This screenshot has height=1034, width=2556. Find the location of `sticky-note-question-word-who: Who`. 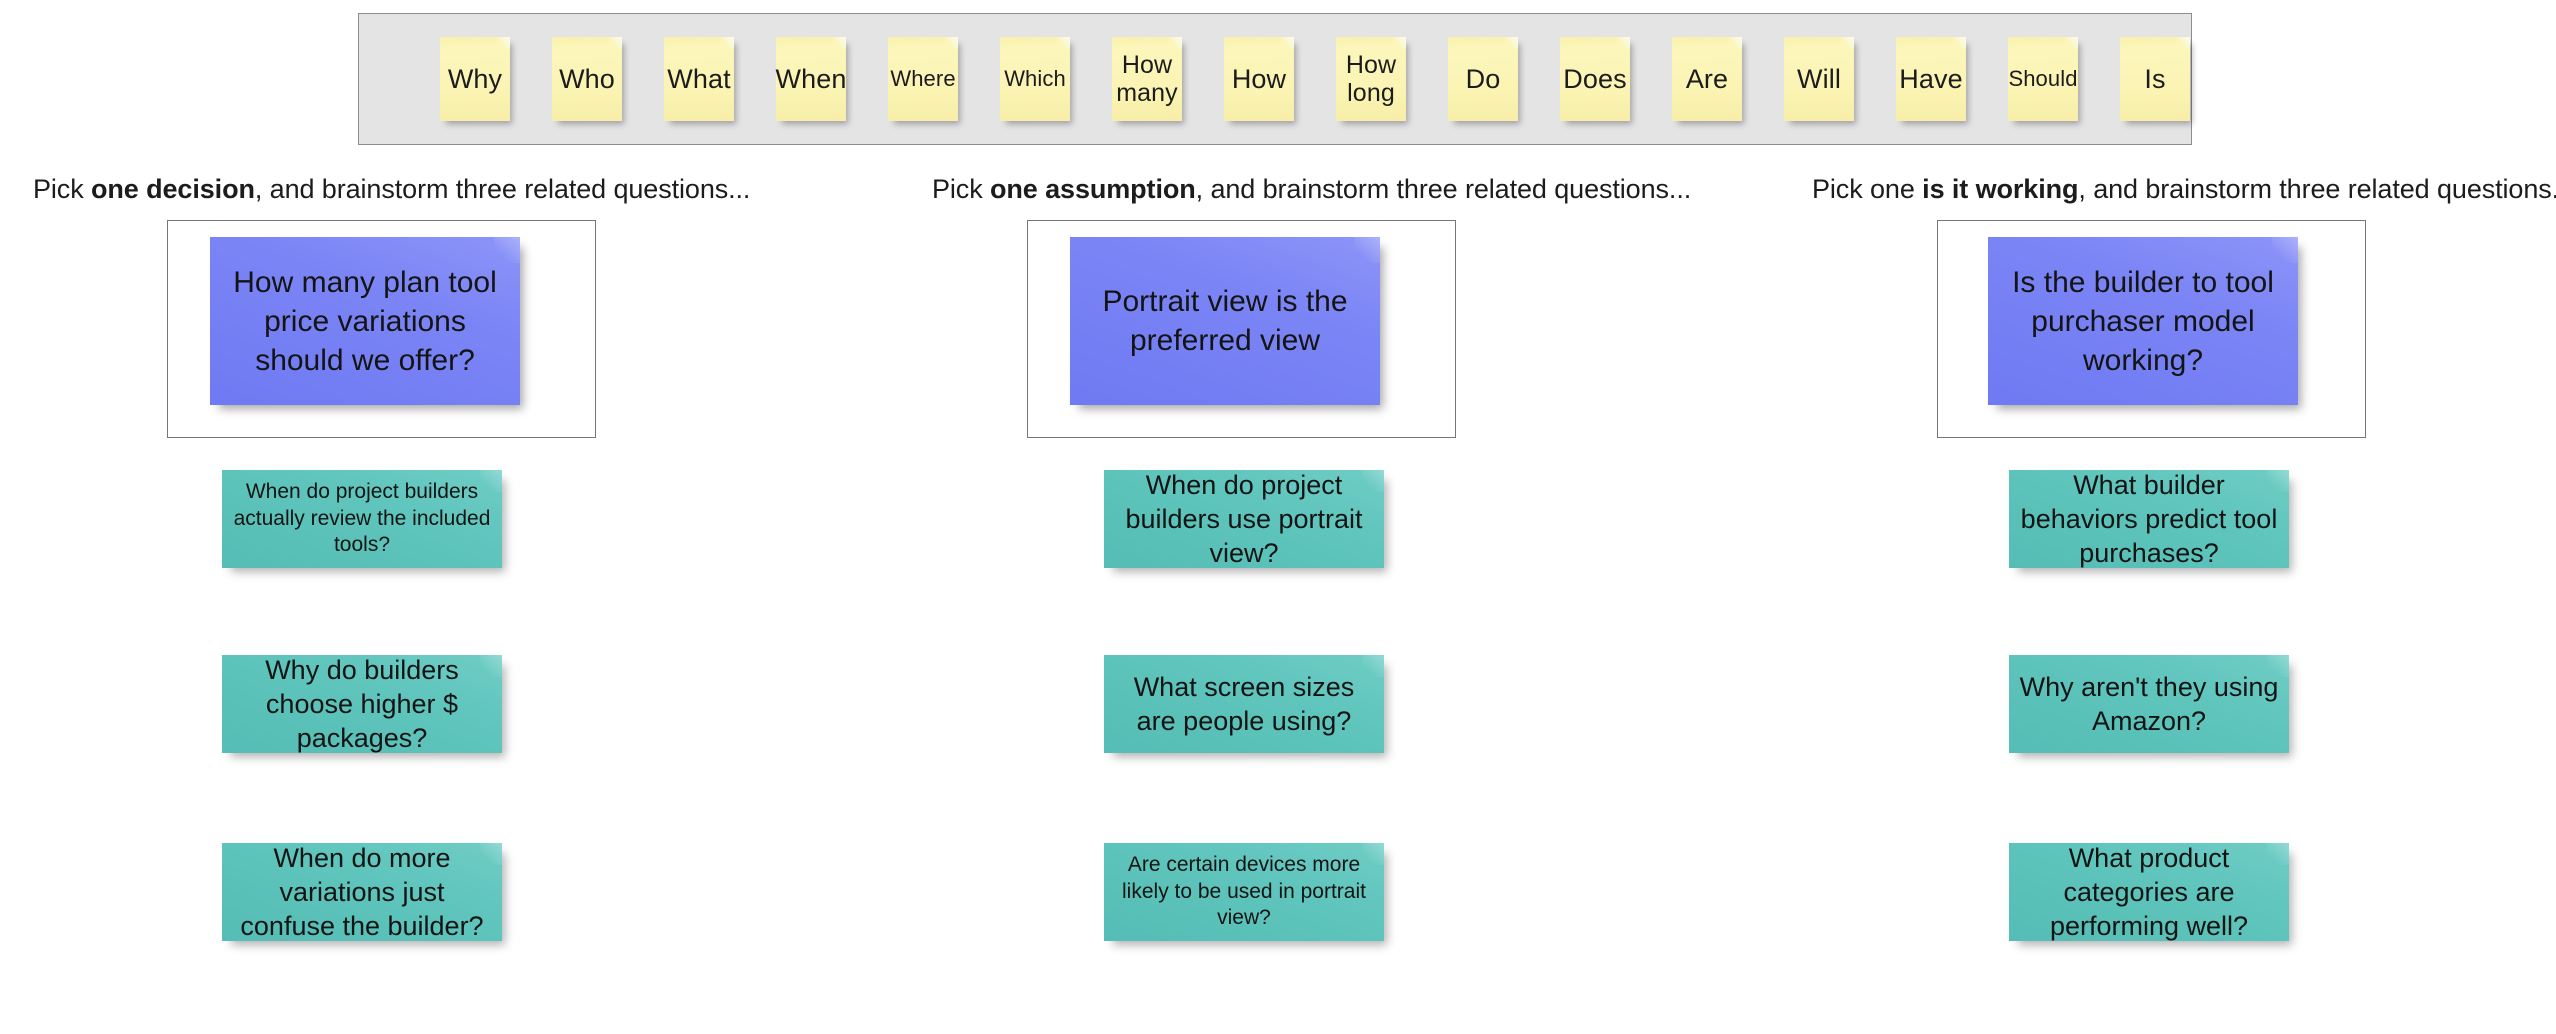

sticky-note-question-word-who: Who is located at coordinates (587, 79).